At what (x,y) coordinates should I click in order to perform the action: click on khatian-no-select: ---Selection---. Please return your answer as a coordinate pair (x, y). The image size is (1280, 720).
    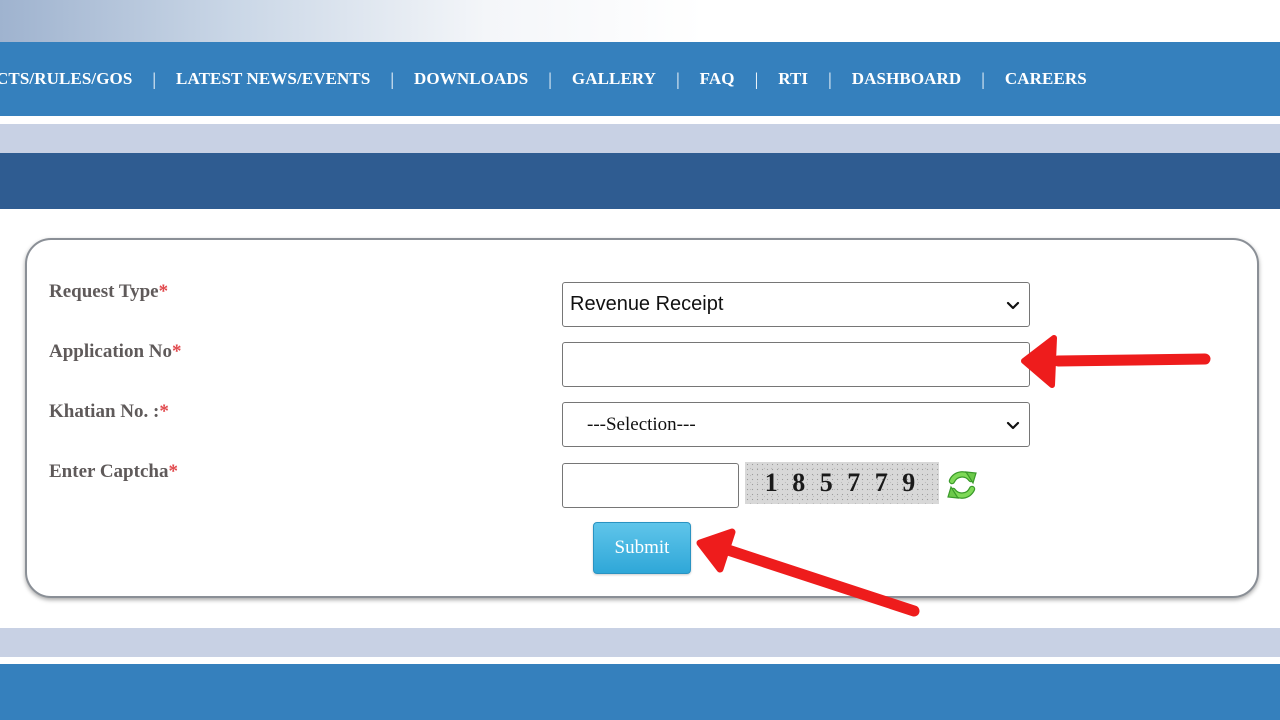
    Looking at the image, I should click on (796, 424).